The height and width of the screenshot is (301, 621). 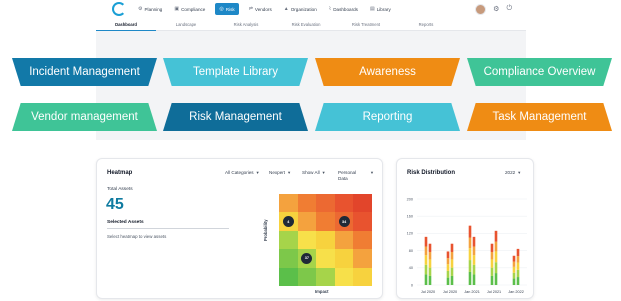 I want to click on nav-item-risk: ◎ Risk, so click(x=227, y=9).